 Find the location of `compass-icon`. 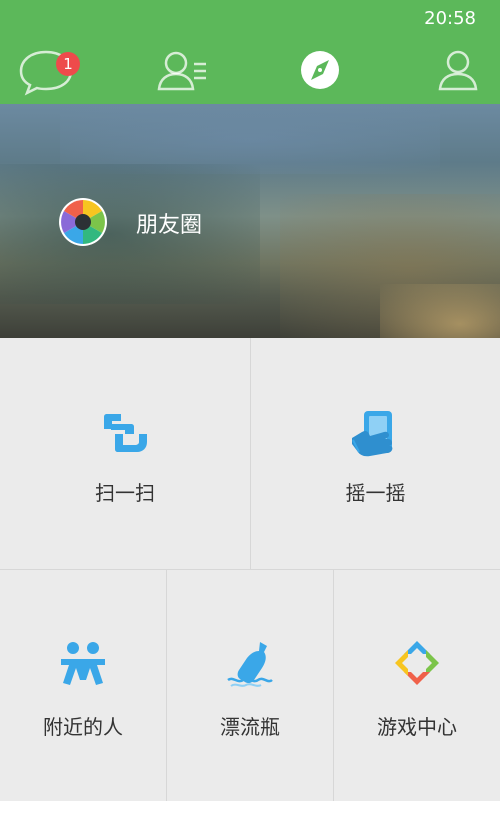

compass-icon is located at coordinates (320, 70).